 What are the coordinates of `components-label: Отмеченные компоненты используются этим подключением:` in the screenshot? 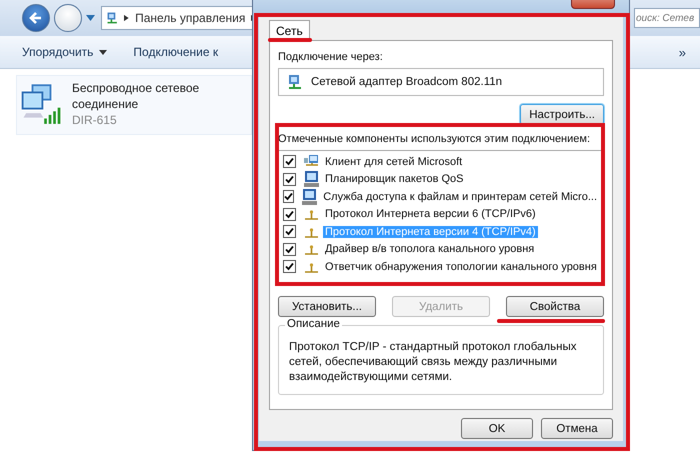 It's located at (435, 139).